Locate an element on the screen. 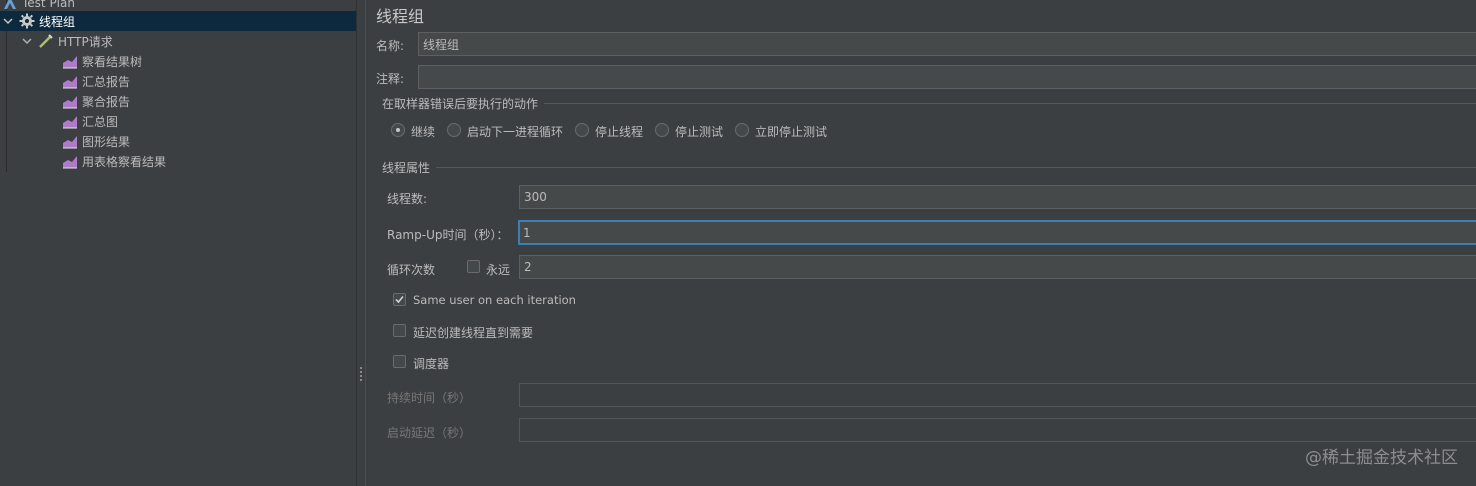 The width and height of the screenshot is (1476, 486). tree-node-listener: 用表格察看结果 is located at coordinates (114, 161).